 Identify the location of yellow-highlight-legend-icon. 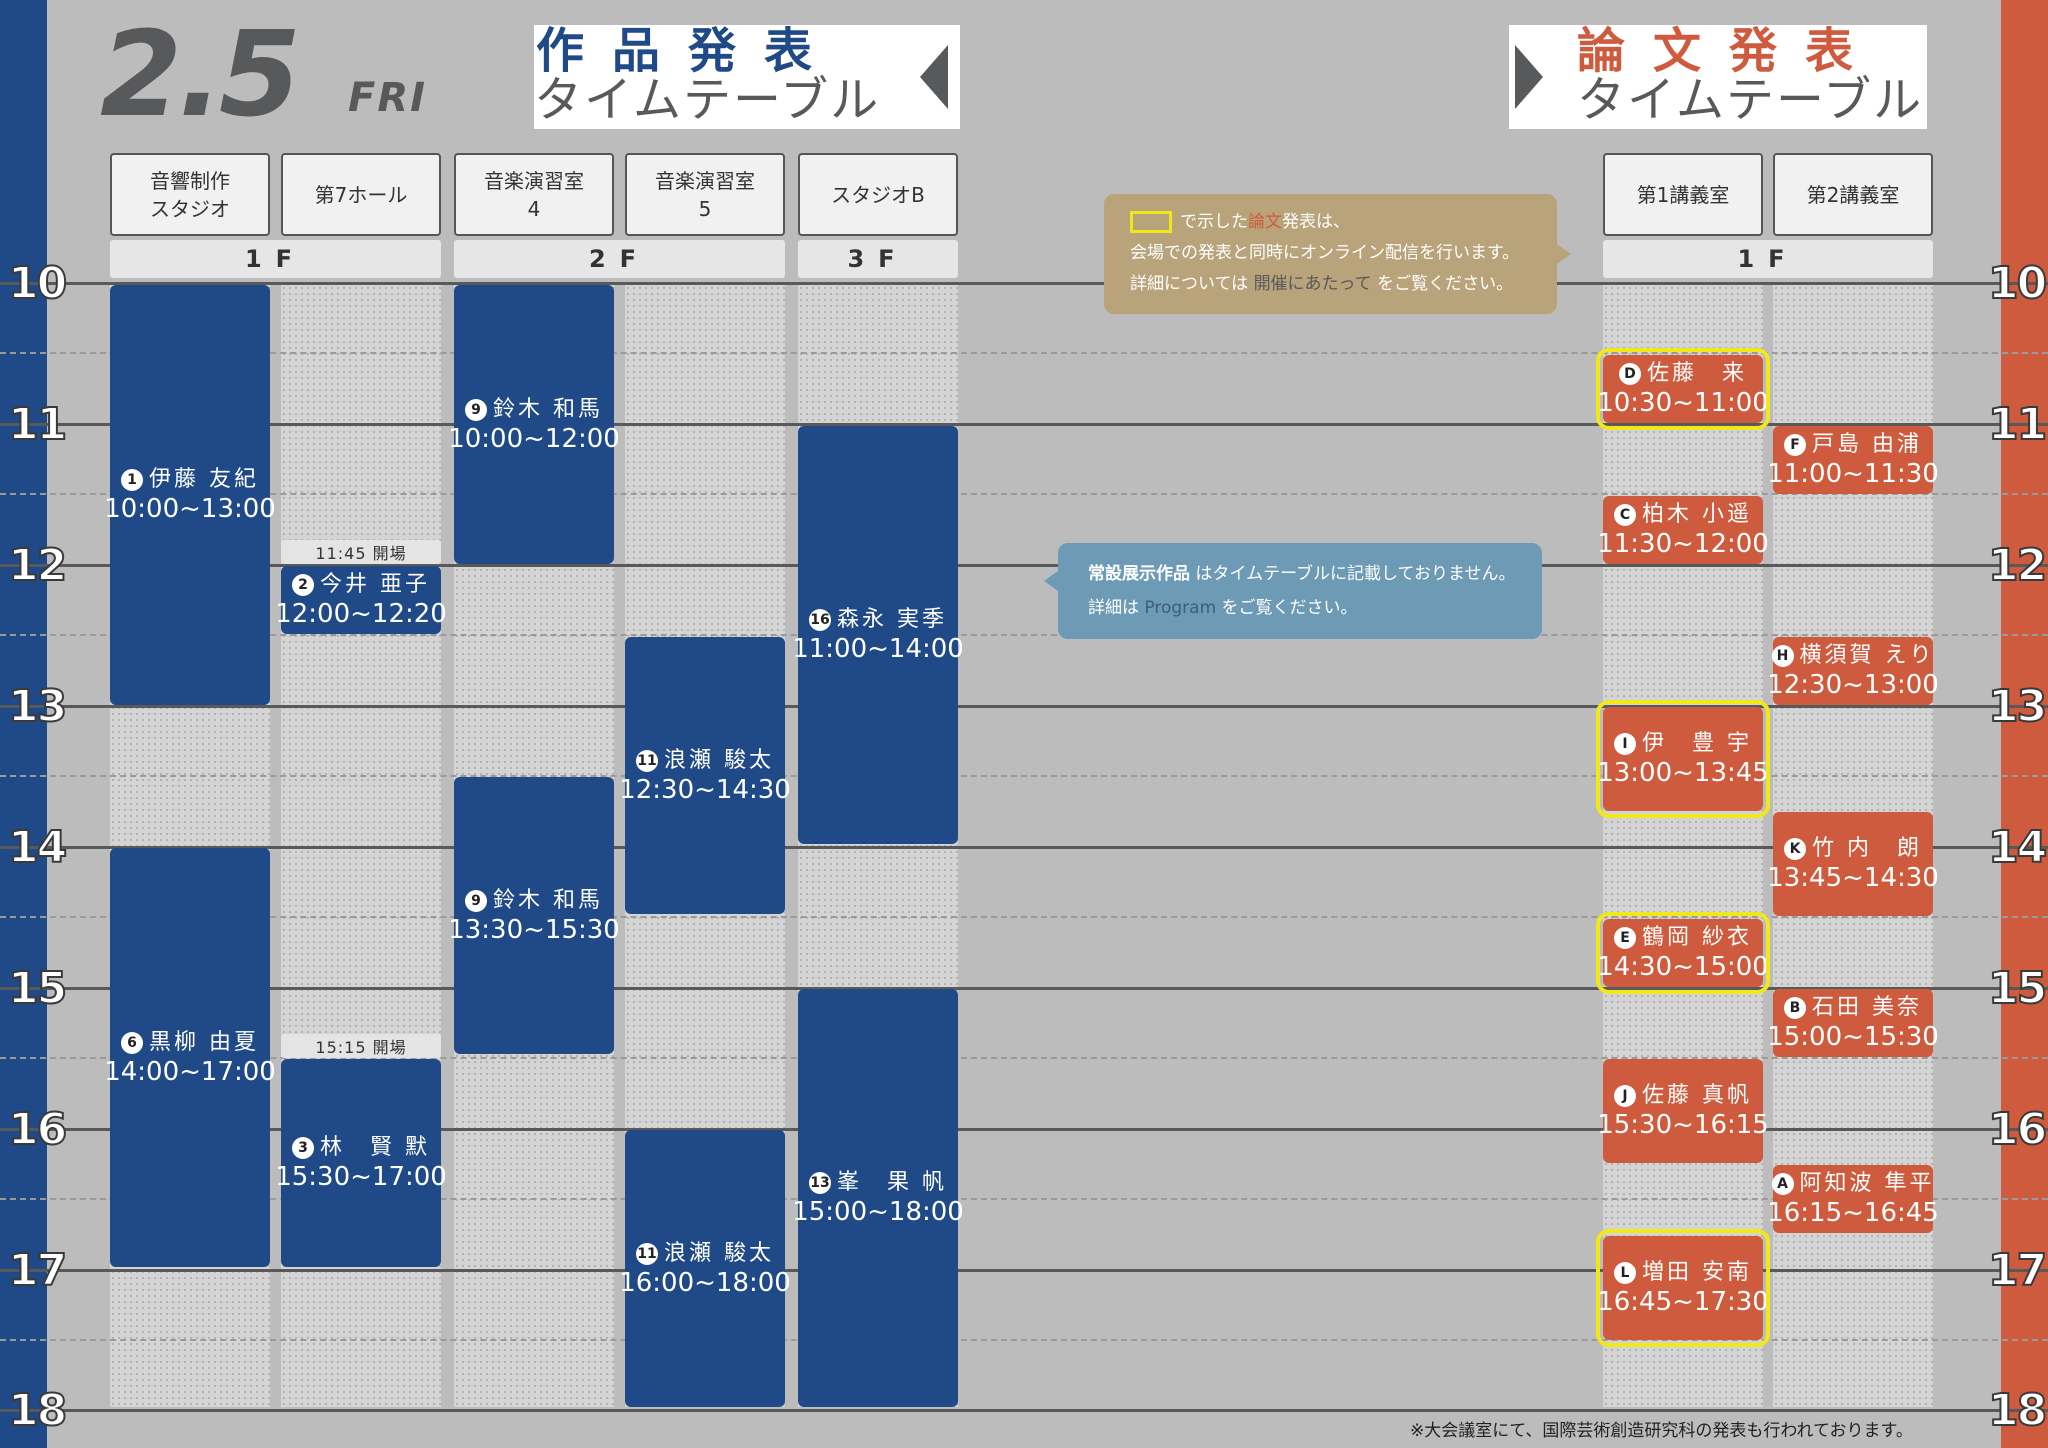
(1151, 222).